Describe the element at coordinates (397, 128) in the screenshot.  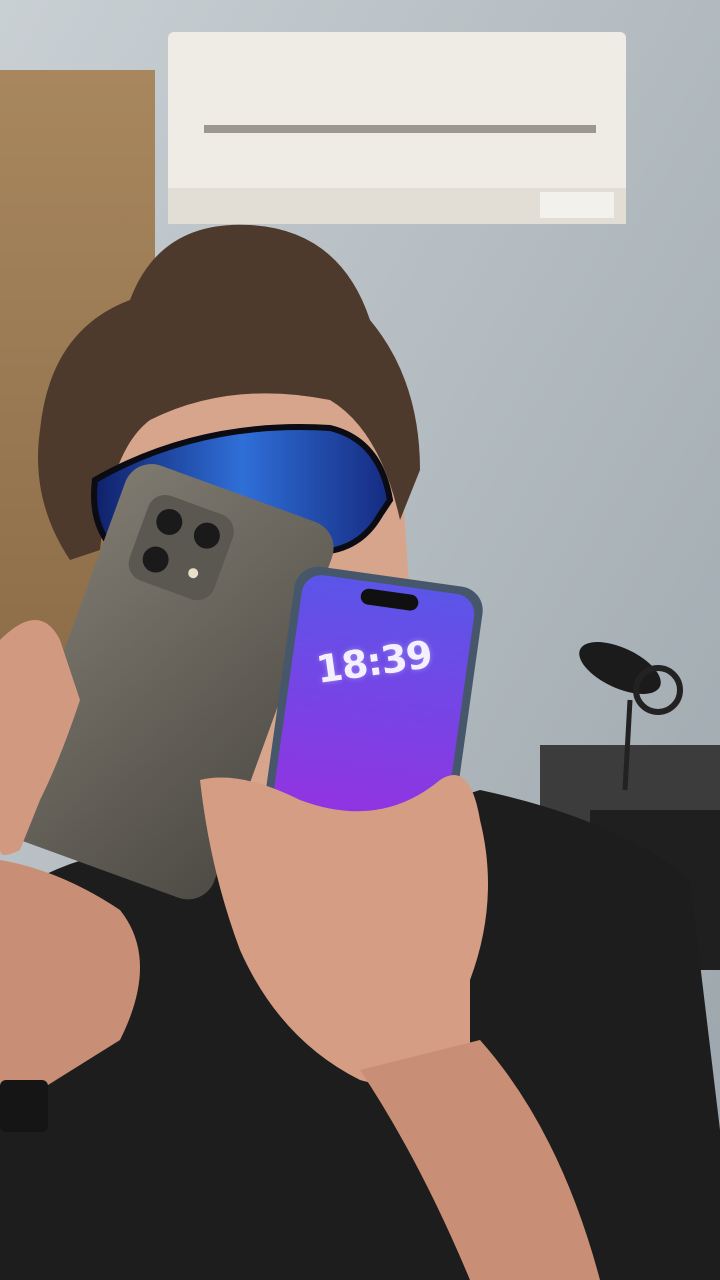
I see `air-conditioner` at that location.